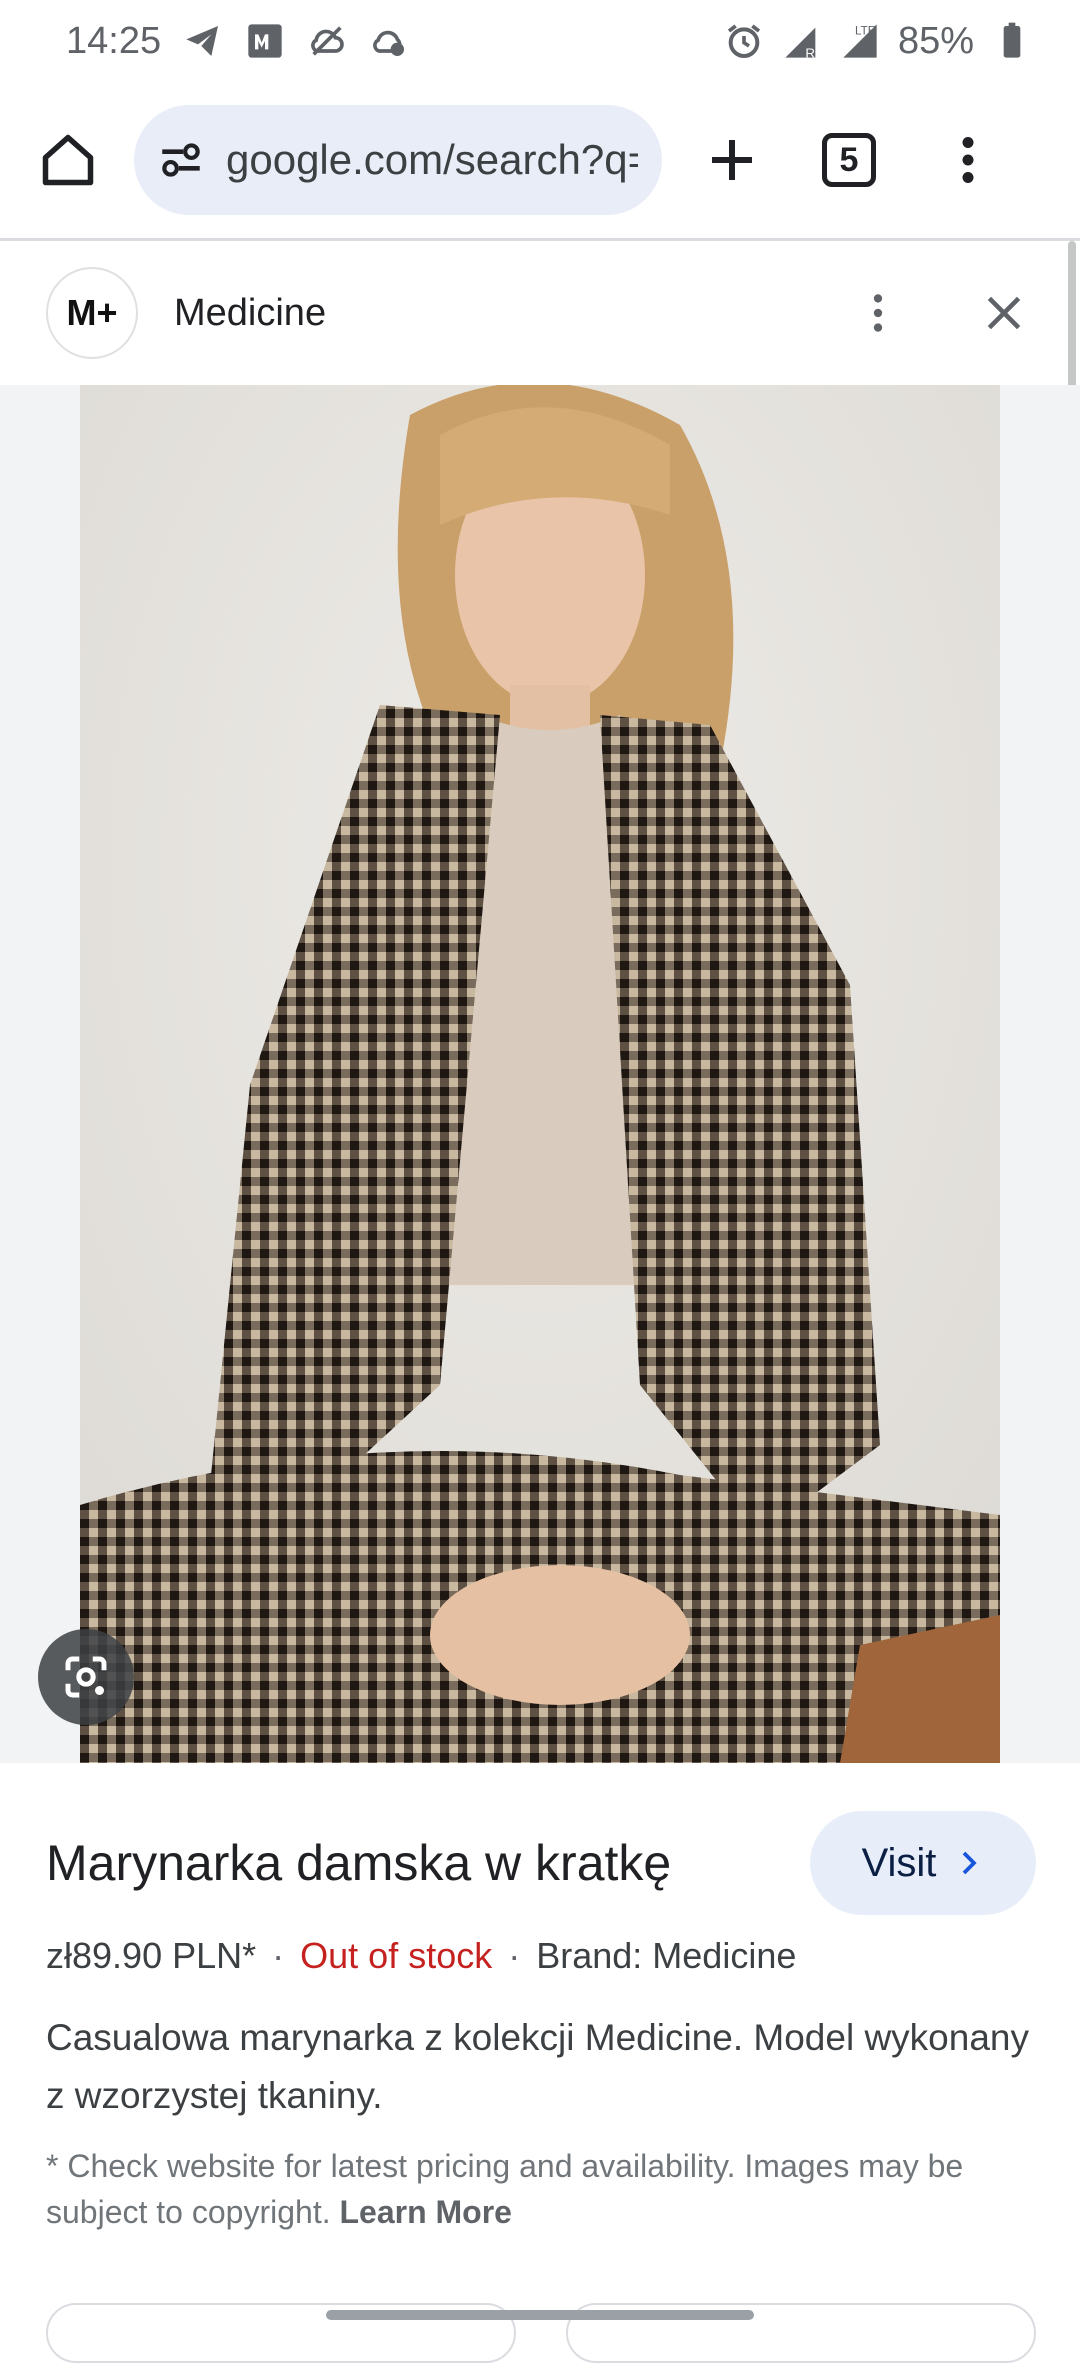 This screenshot has width=1080, height=2363. What do you see at coordinates (265, 41) in the screenshot?
I see `m-app-icon` at bounding box center [265, 41].